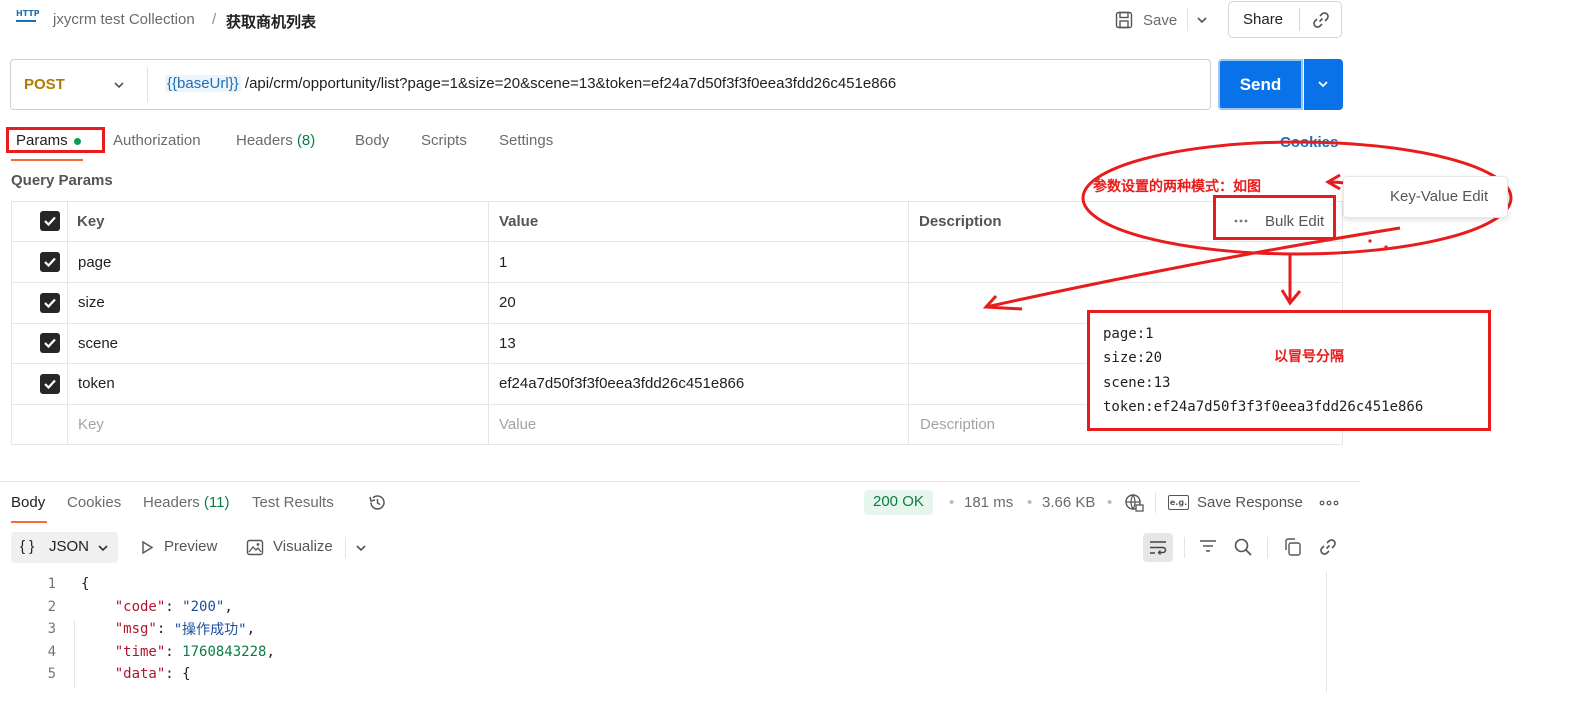  I want to click on body-tab-indicator, so click(29, 522).